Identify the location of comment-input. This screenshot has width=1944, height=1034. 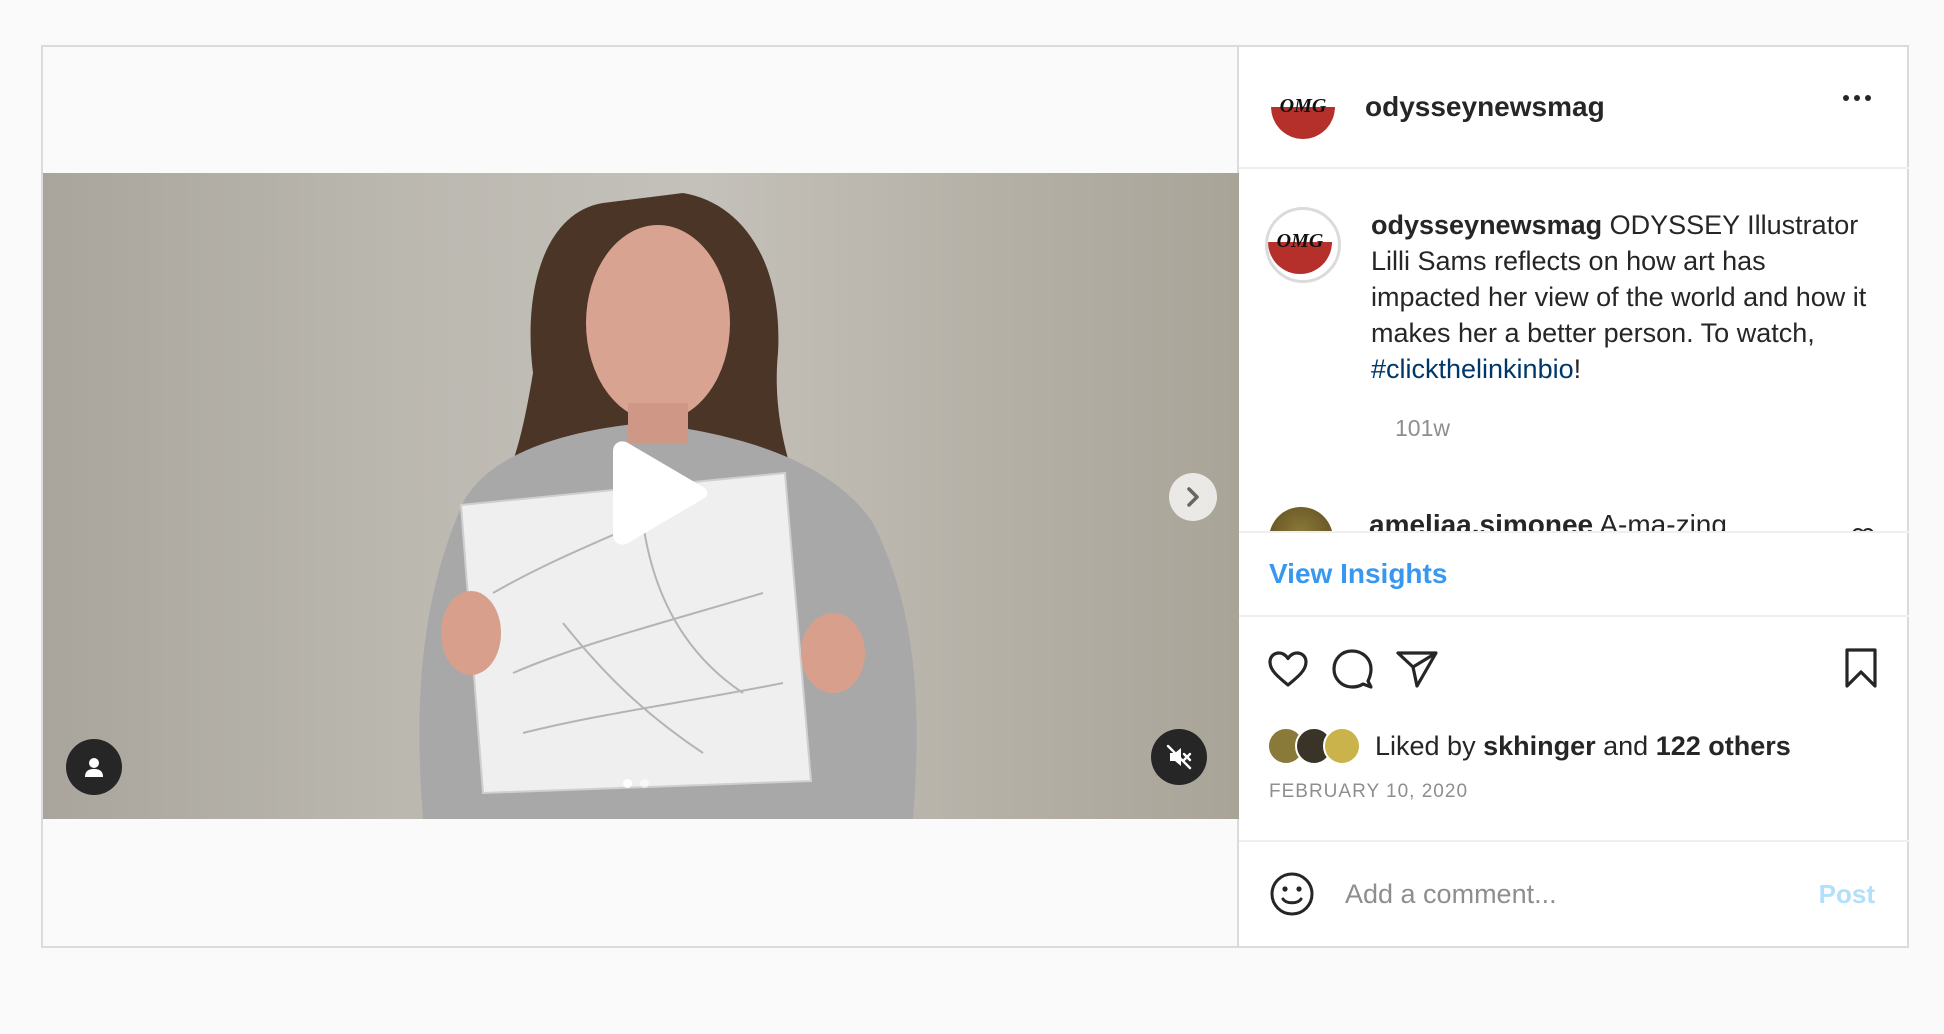
(1565, 894).